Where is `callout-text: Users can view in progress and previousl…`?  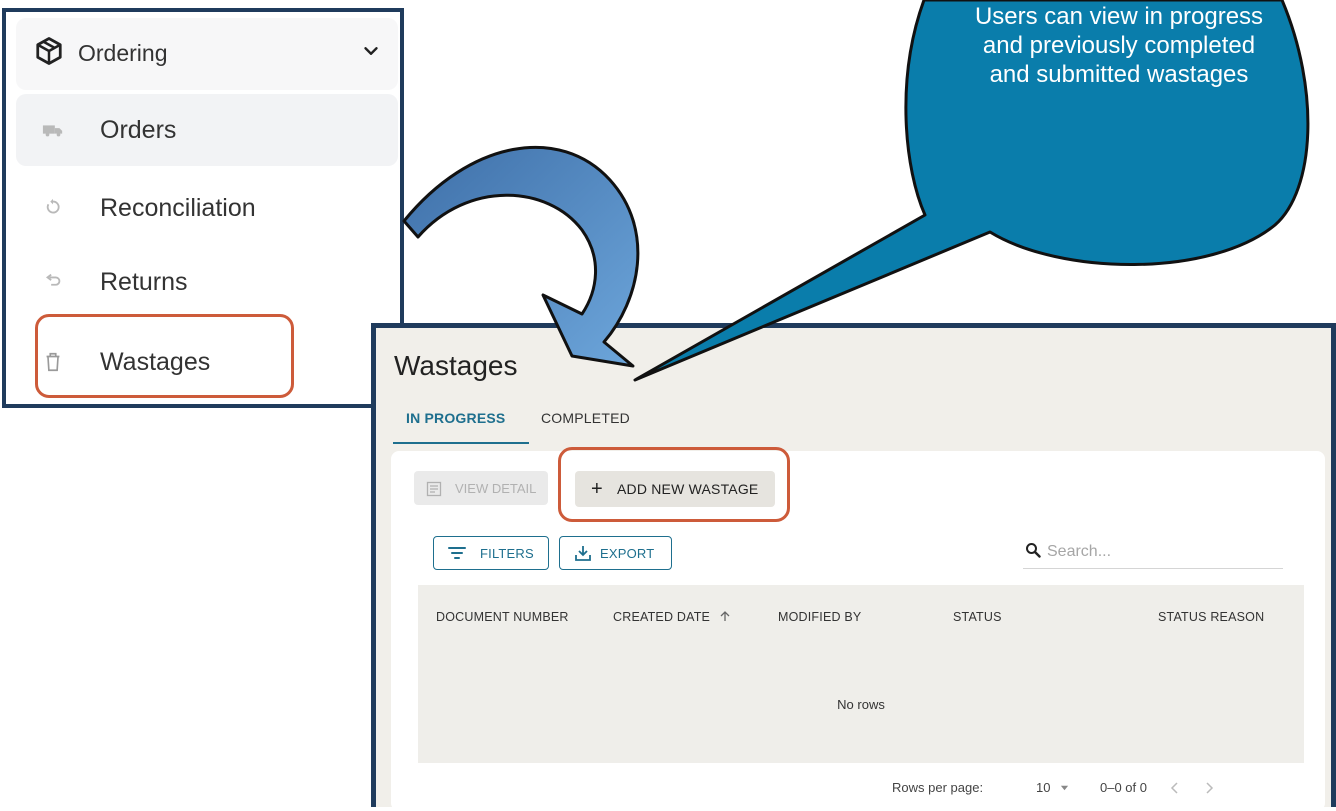
callout-text: Users can view in progress and previousl… is located at coordinates (1119, 45).